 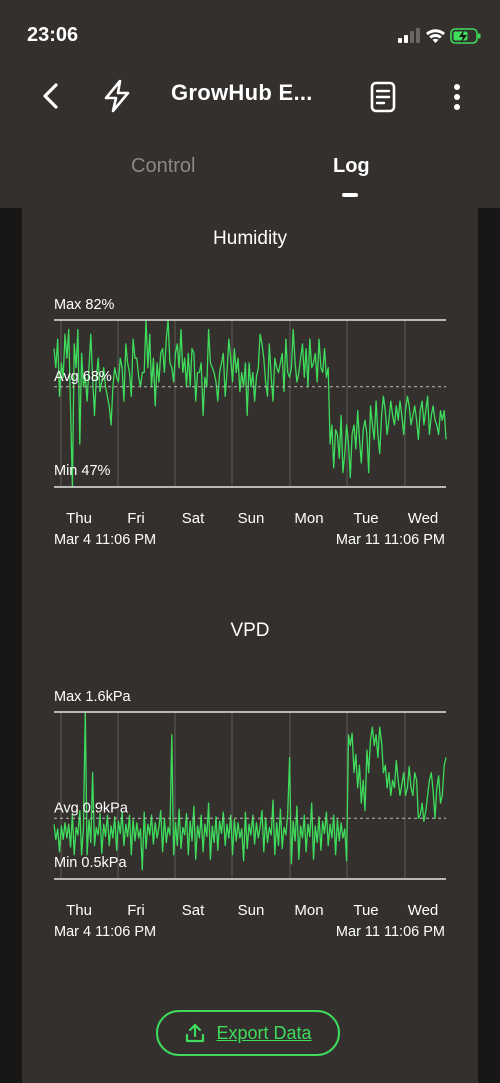 What do you see at coordinates (409, 35) in the screenshot?
I see `signal-icon` at bounding box center [409, 35].